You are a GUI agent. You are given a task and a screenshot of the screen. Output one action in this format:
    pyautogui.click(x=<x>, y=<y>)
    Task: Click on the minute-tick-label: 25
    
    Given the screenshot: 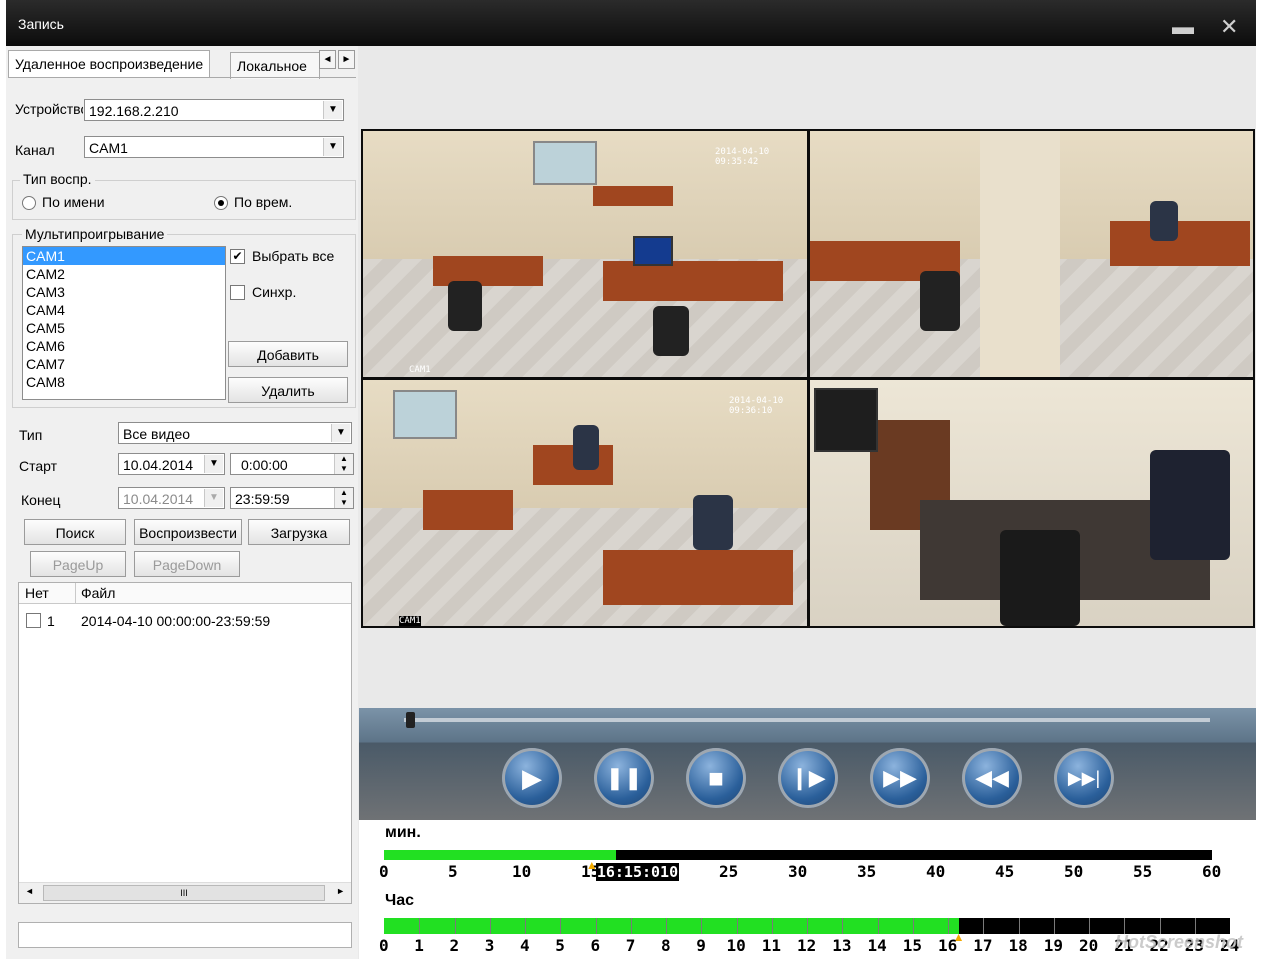 What is the action you would take?
    pyautogui.click(x=729, y=871)
    